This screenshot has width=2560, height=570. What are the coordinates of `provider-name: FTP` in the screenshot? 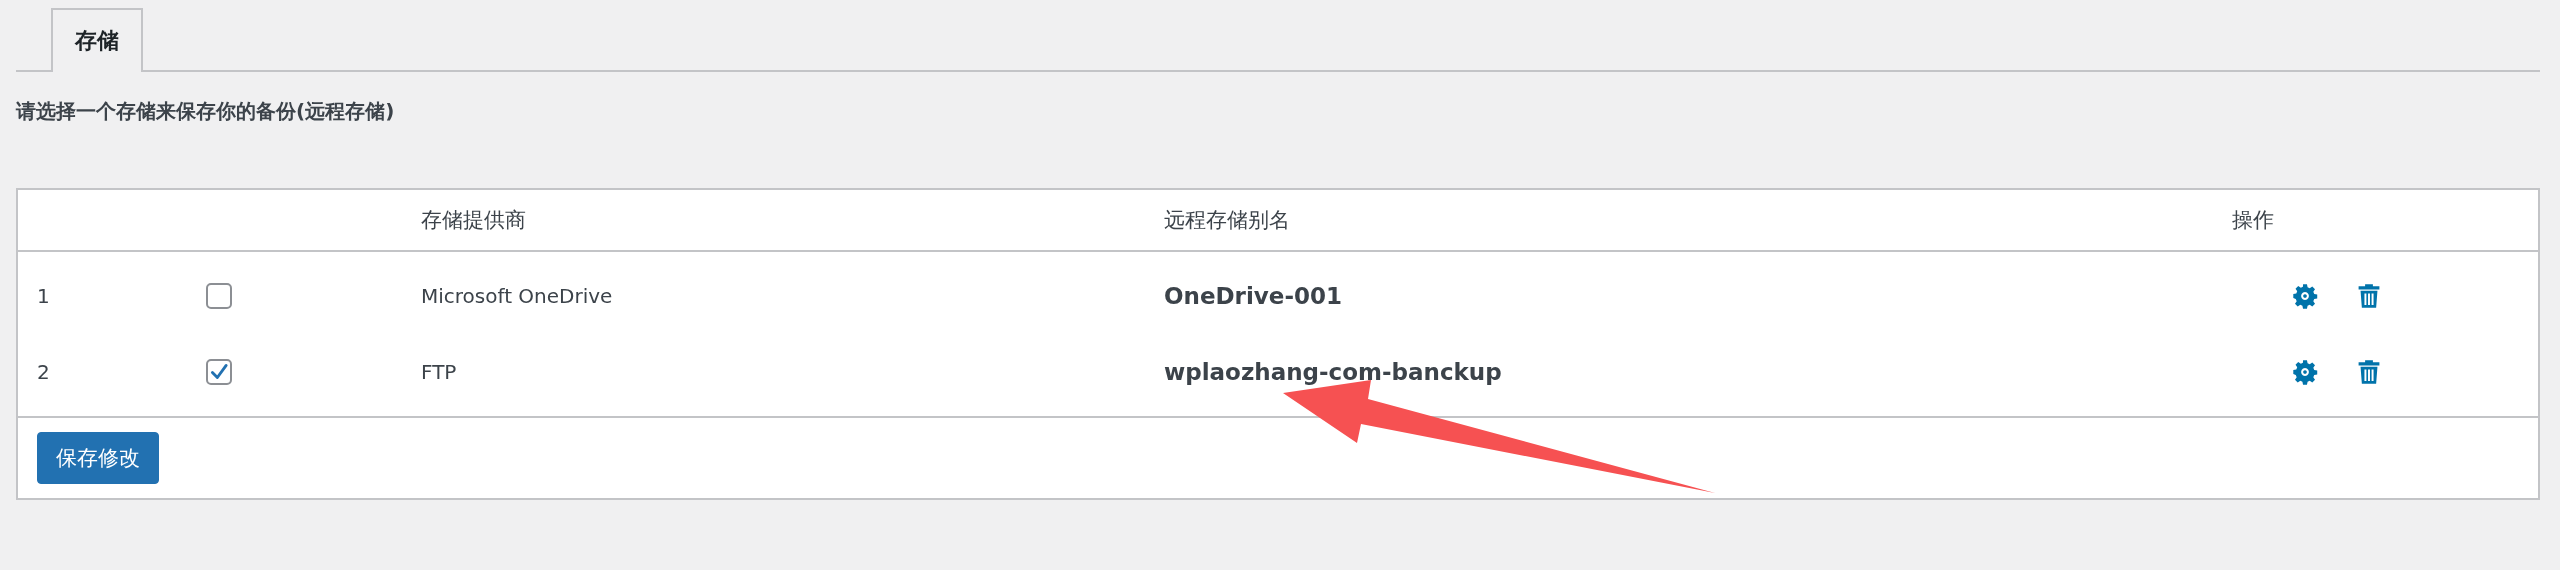 It's located at (439, 372).